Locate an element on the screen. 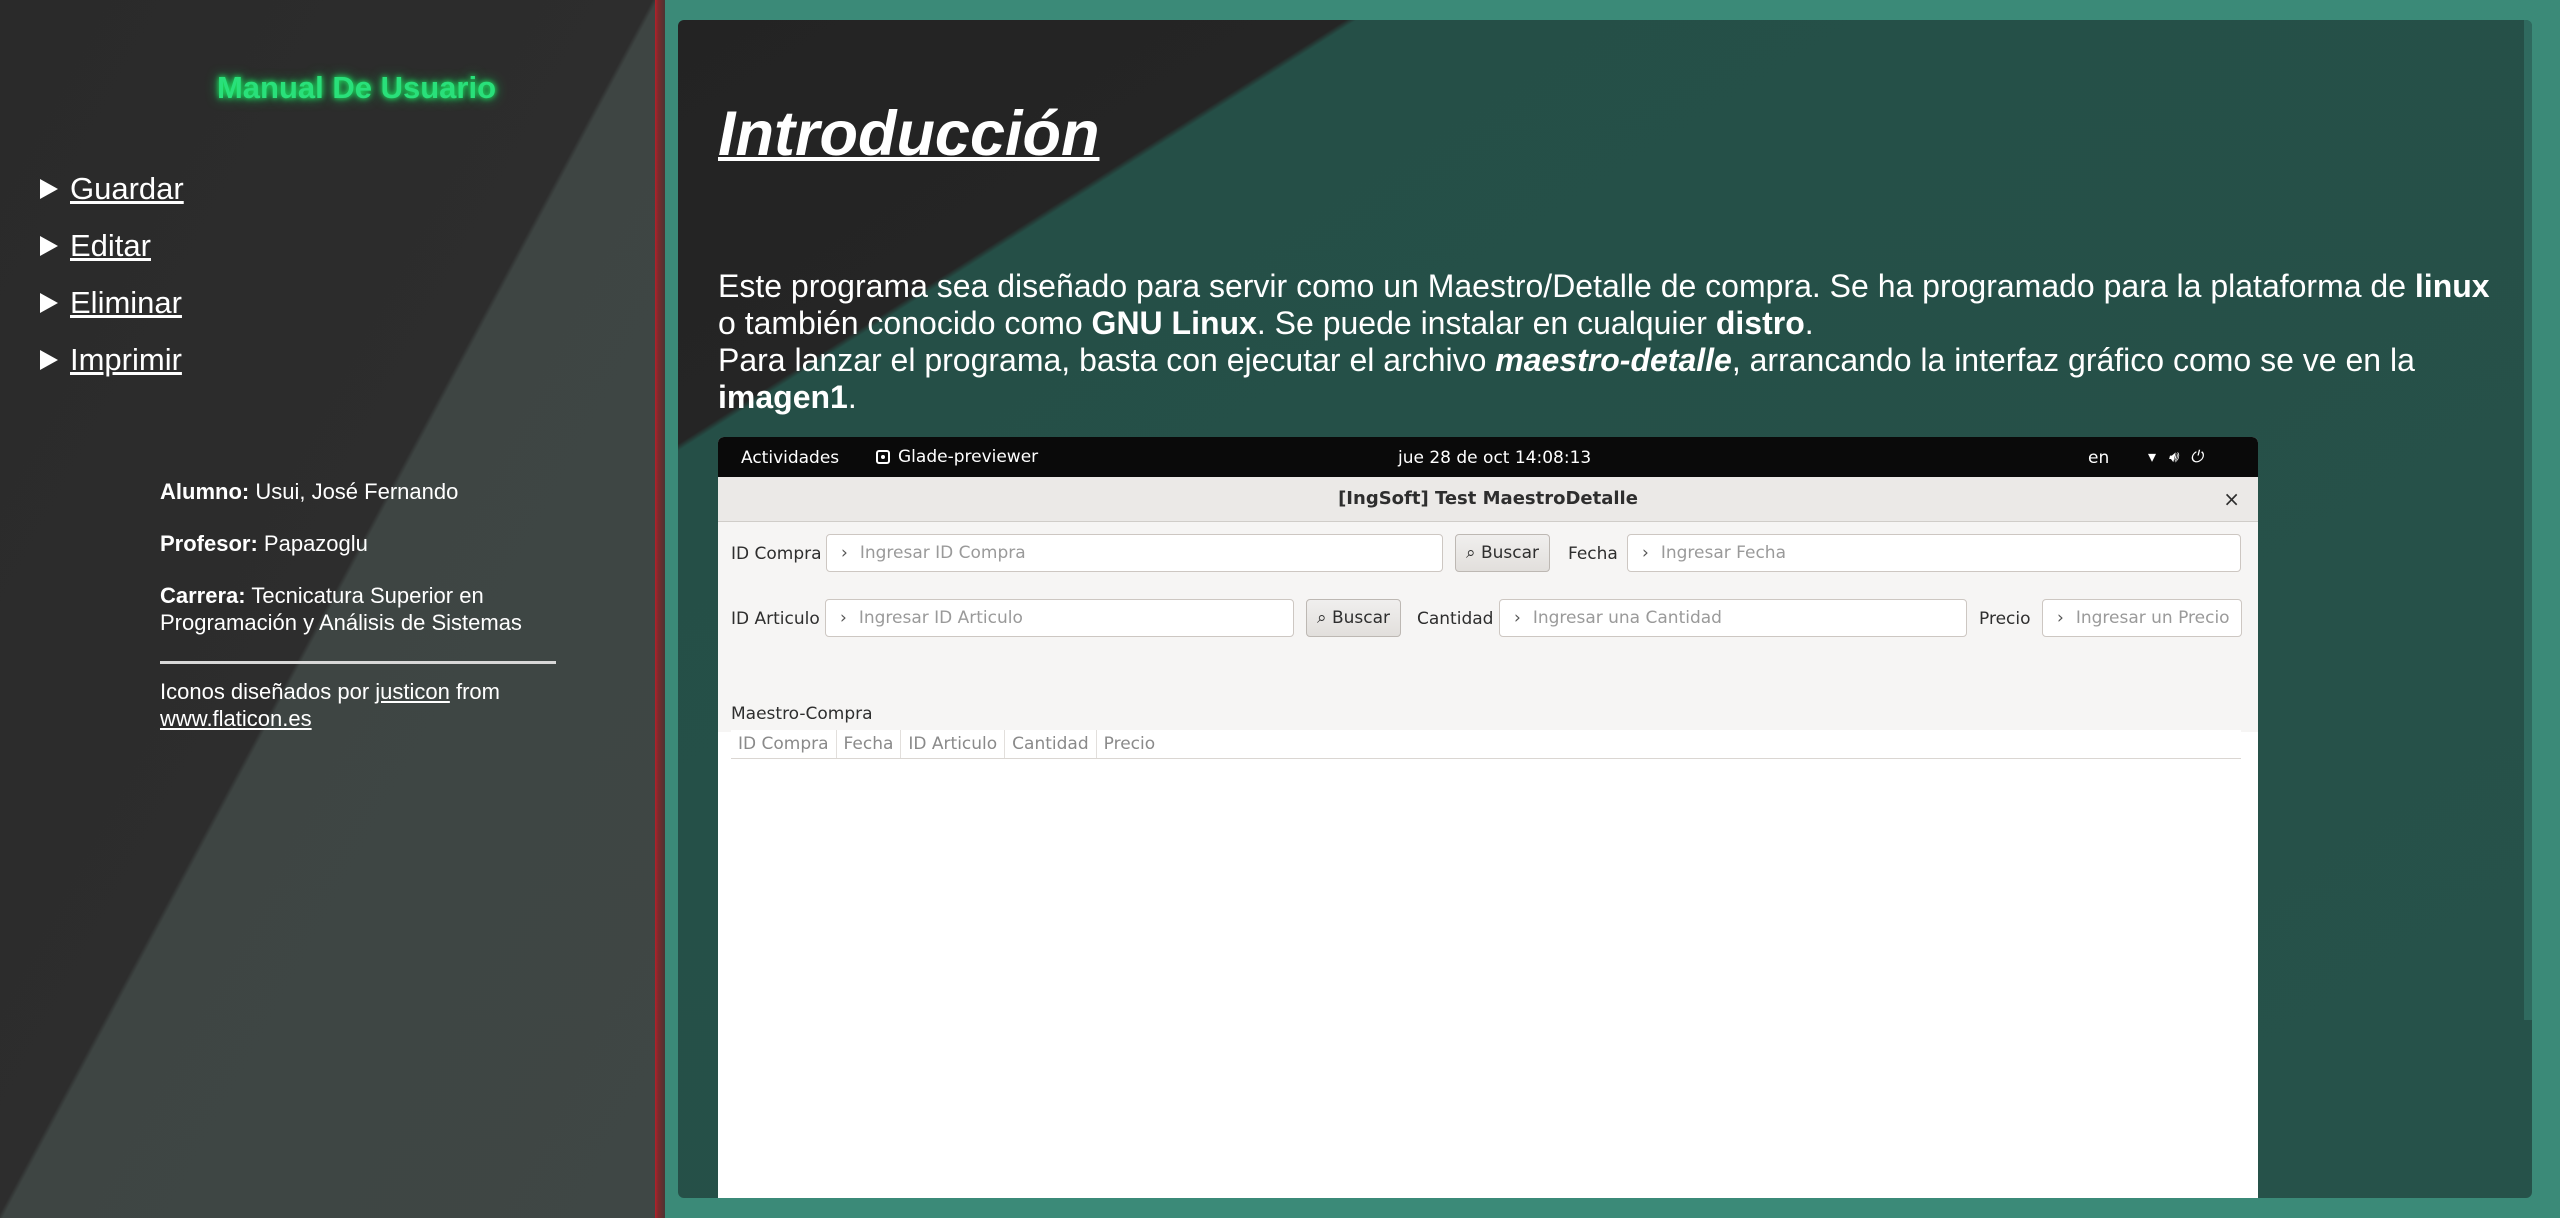 This screenshot has width=2560, height=1218. bold-linux: linux is located at coordinates (2452, 286).